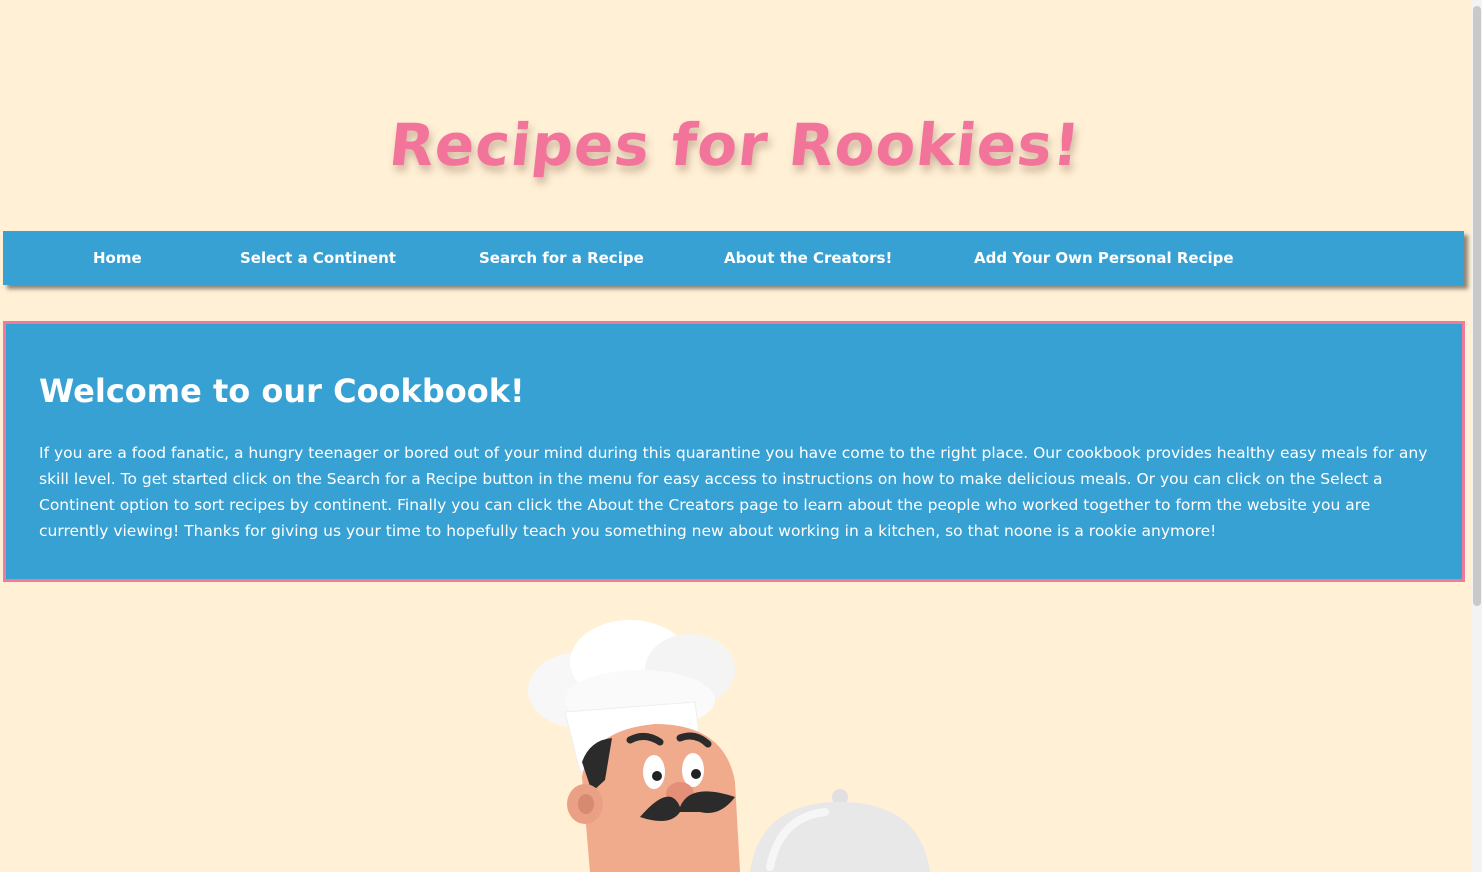  Describe the element at coordinates (318, 258) in the screenshot. I see `nav-item-select-continent: Select a Continent` at that location.